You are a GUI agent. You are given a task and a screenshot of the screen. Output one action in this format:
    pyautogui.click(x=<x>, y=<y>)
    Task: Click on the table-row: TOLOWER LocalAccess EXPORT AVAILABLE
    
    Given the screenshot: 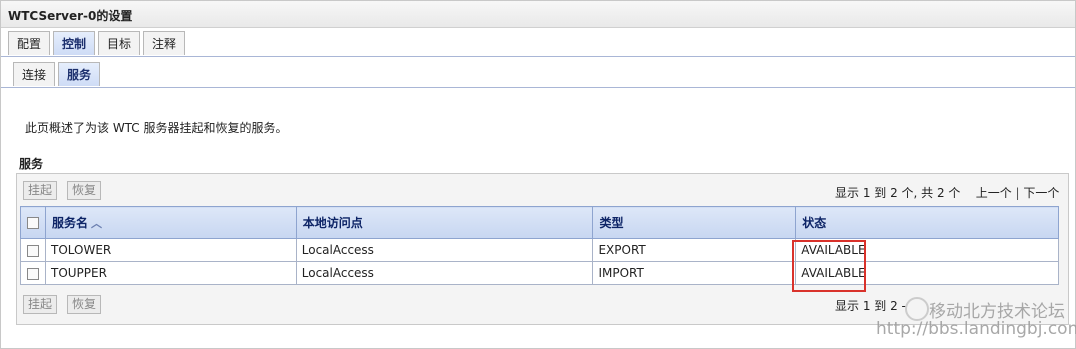 What is the action you would take?
    pyautogui.click(x=539, y=250)
    